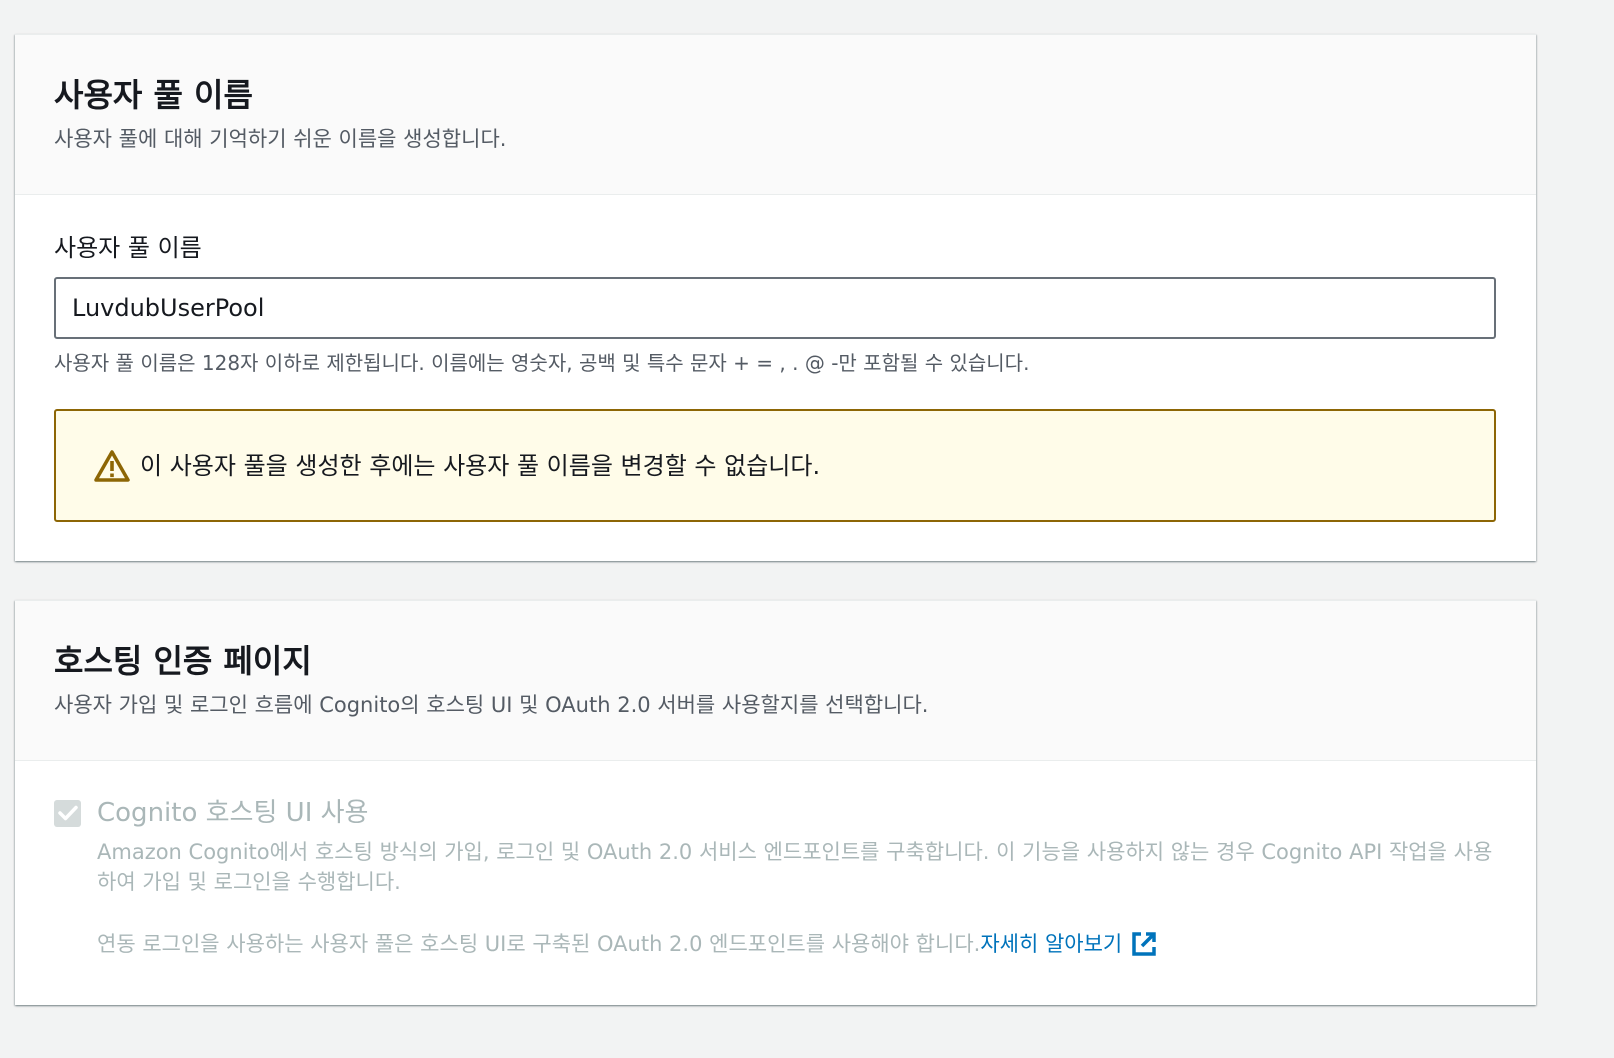  What do you see at coordinates (183, 661) in the screenshot?
I see `hosted-auth-title: 호스팅 인증 페이지` at bounding box center [183, 661].